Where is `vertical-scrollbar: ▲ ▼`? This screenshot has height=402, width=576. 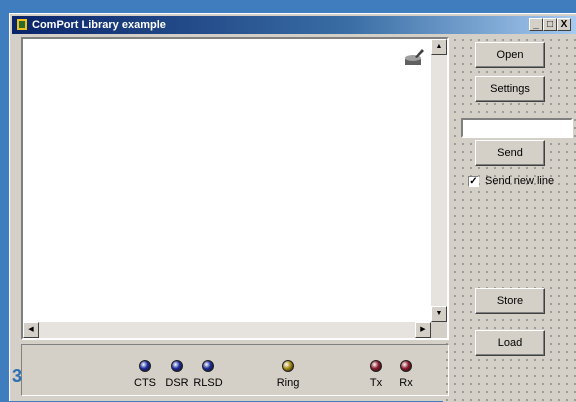 vertical-scrollbar: ▲ ▼ is located at coordinates (439, 180).